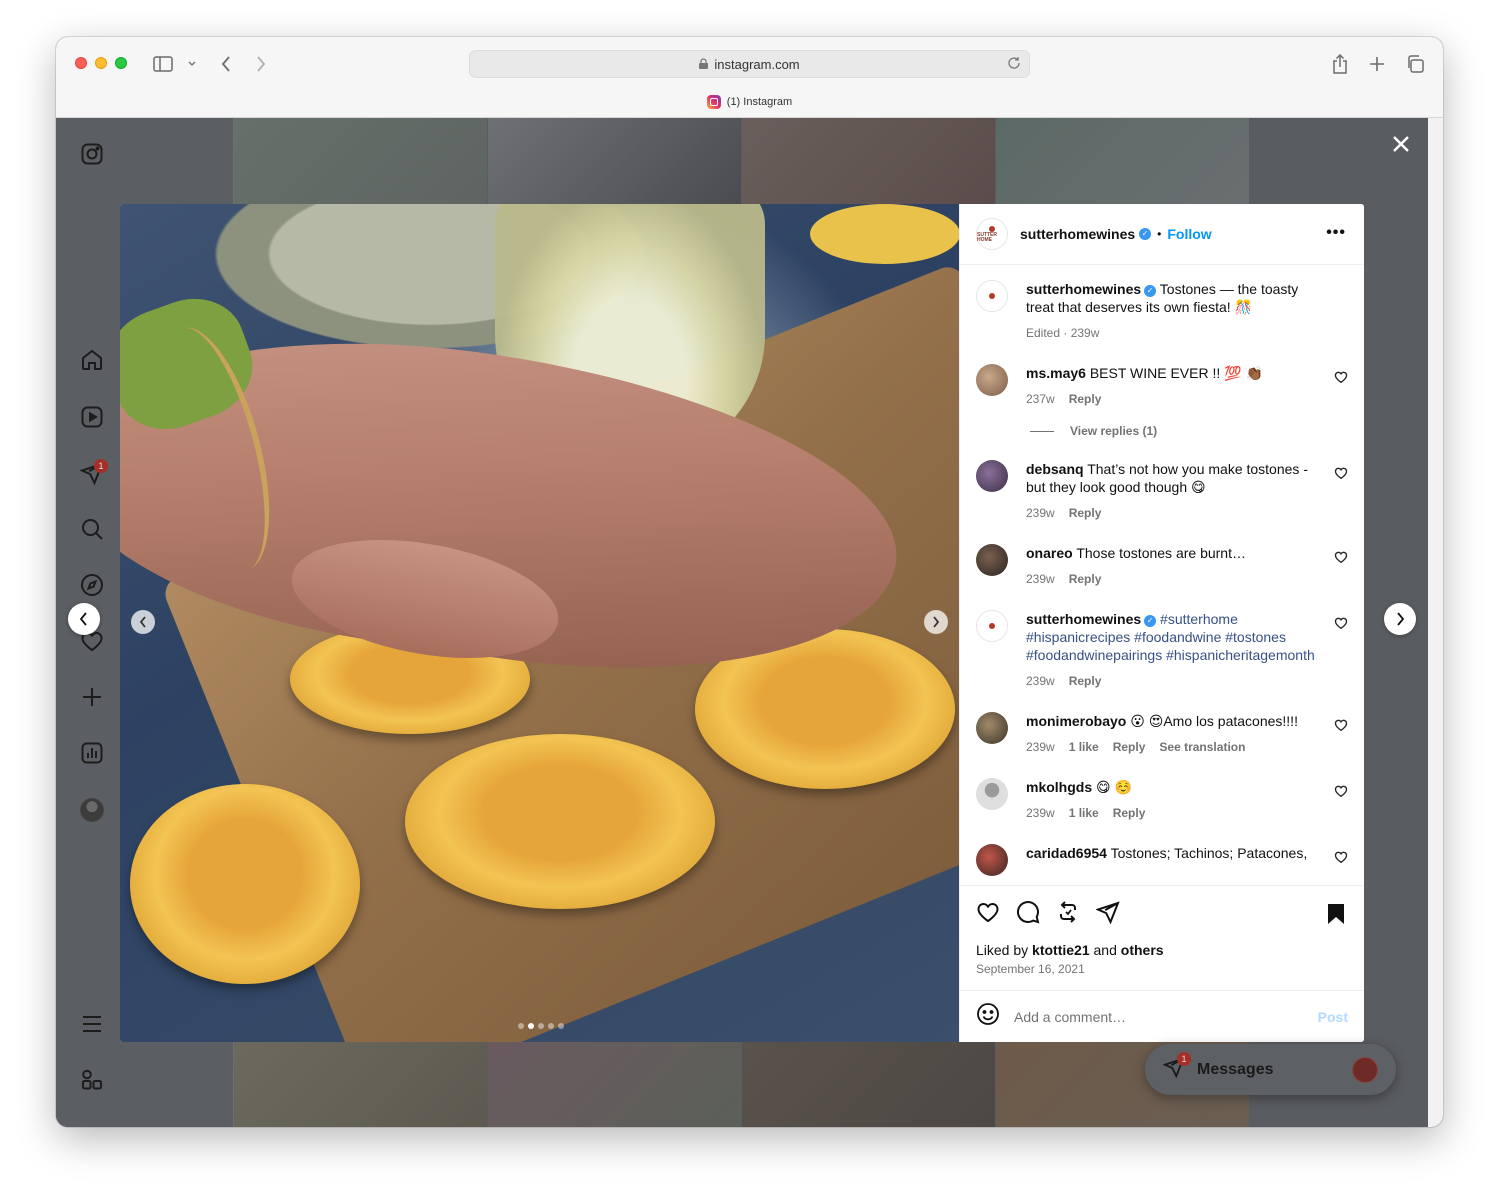  Describe the element at coordinates (1056, 373) in the screenshot. I see `commenter-username: ms.may6` at that location.